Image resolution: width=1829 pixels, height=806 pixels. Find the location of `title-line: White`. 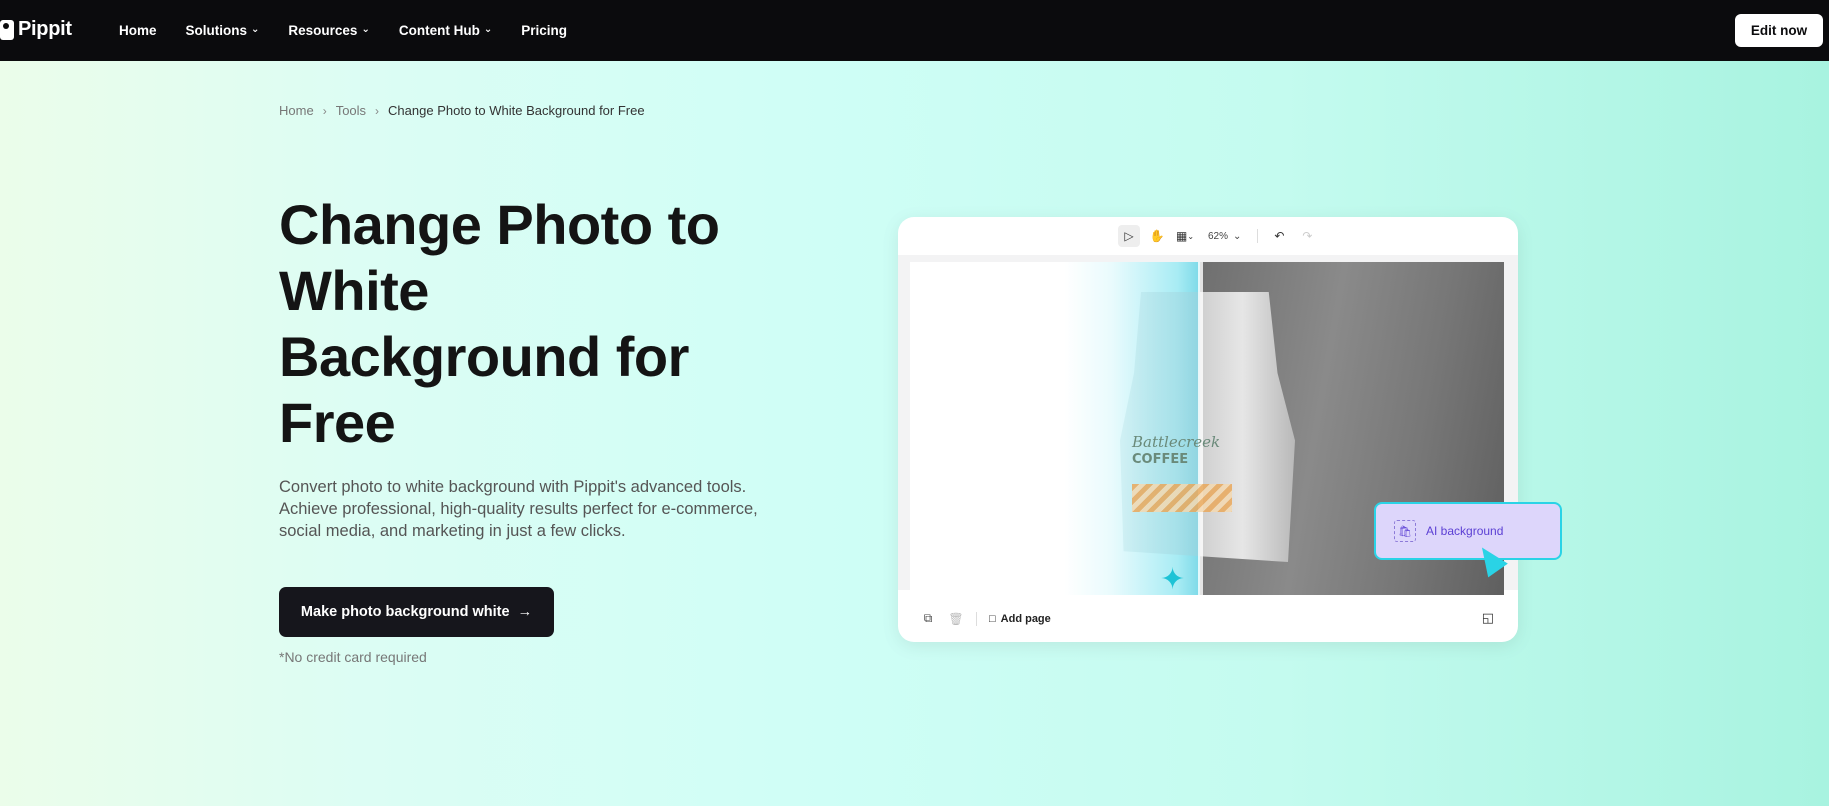

title-line: White is located at coordinates (354, 290).